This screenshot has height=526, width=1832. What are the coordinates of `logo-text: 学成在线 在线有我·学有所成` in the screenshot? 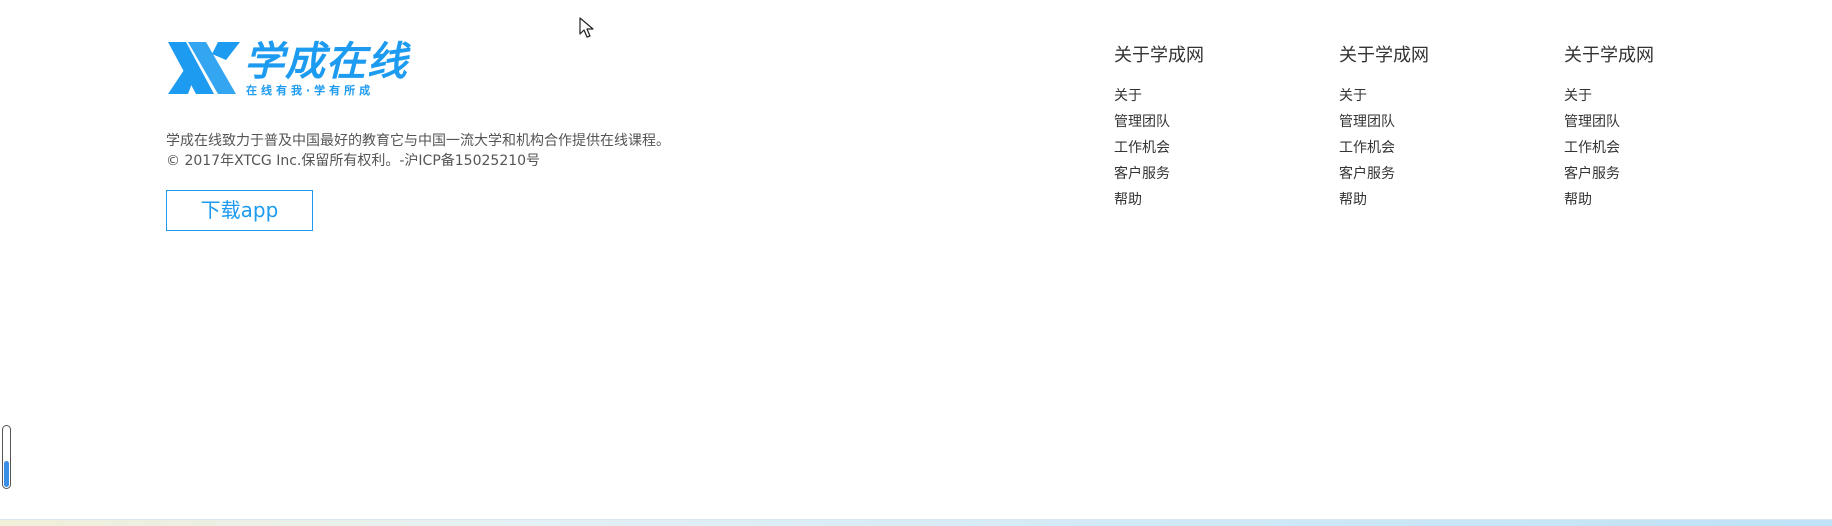 It's located at (326, 69).